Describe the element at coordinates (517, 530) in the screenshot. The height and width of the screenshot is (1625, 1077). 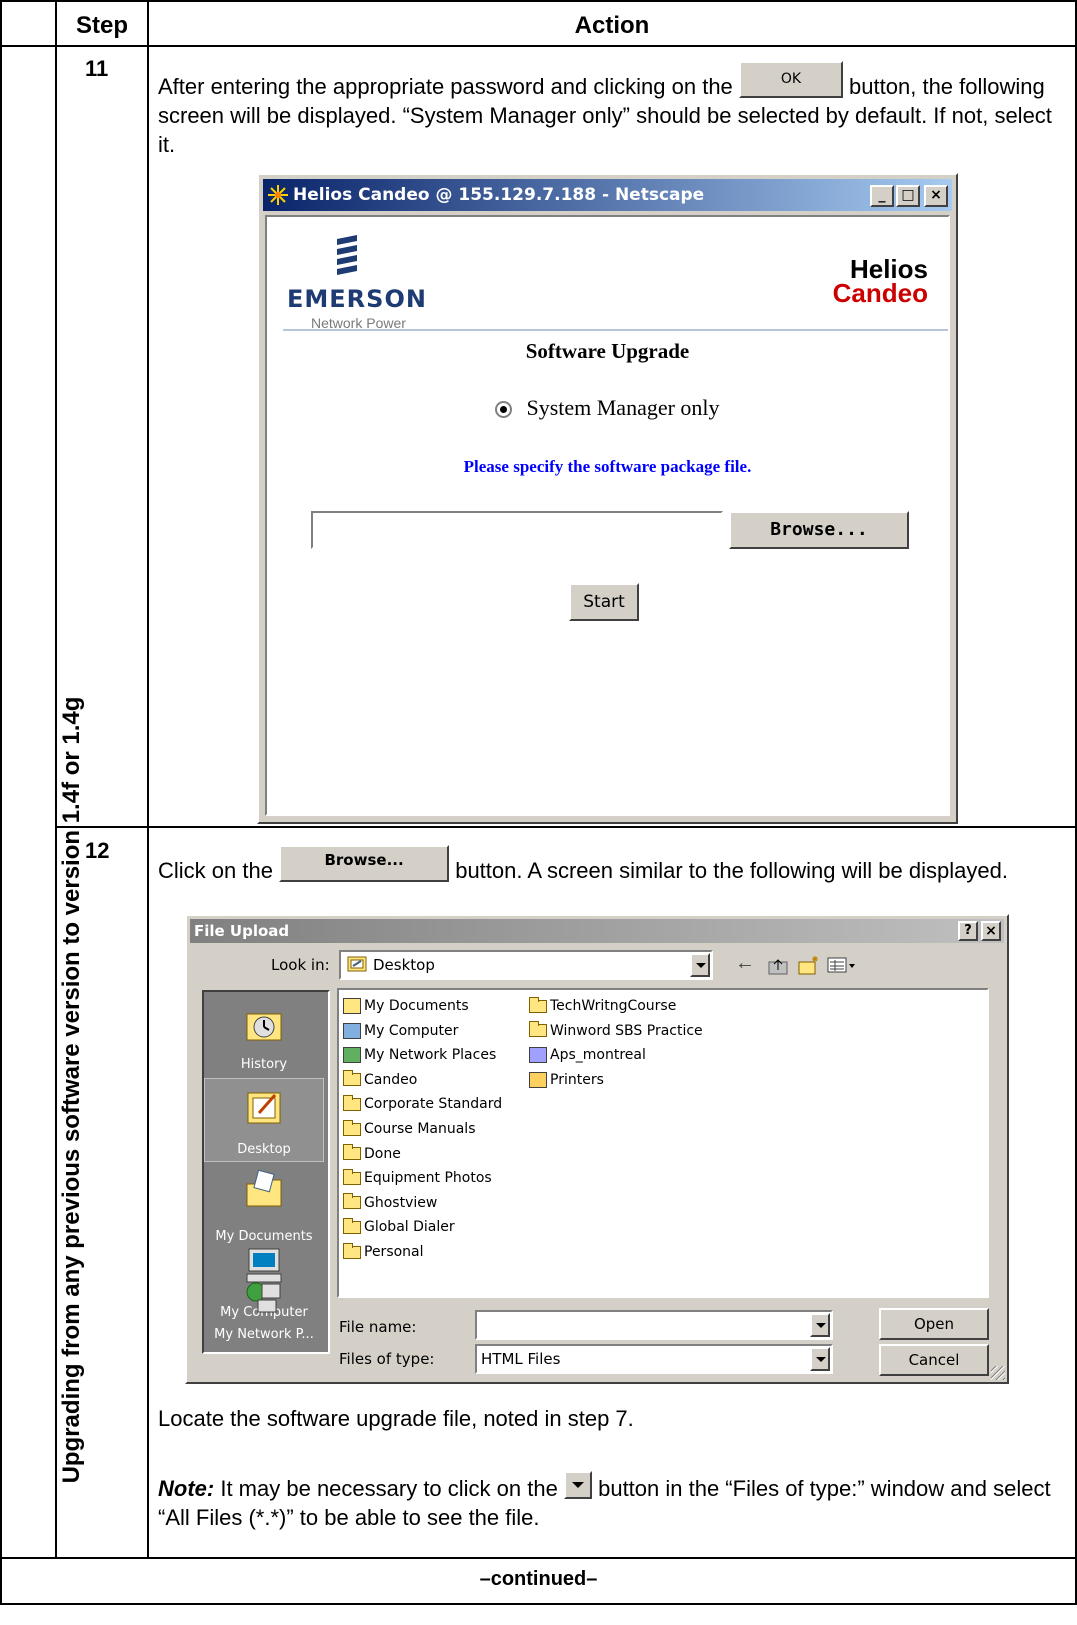
I see `file-path-input` at that location.